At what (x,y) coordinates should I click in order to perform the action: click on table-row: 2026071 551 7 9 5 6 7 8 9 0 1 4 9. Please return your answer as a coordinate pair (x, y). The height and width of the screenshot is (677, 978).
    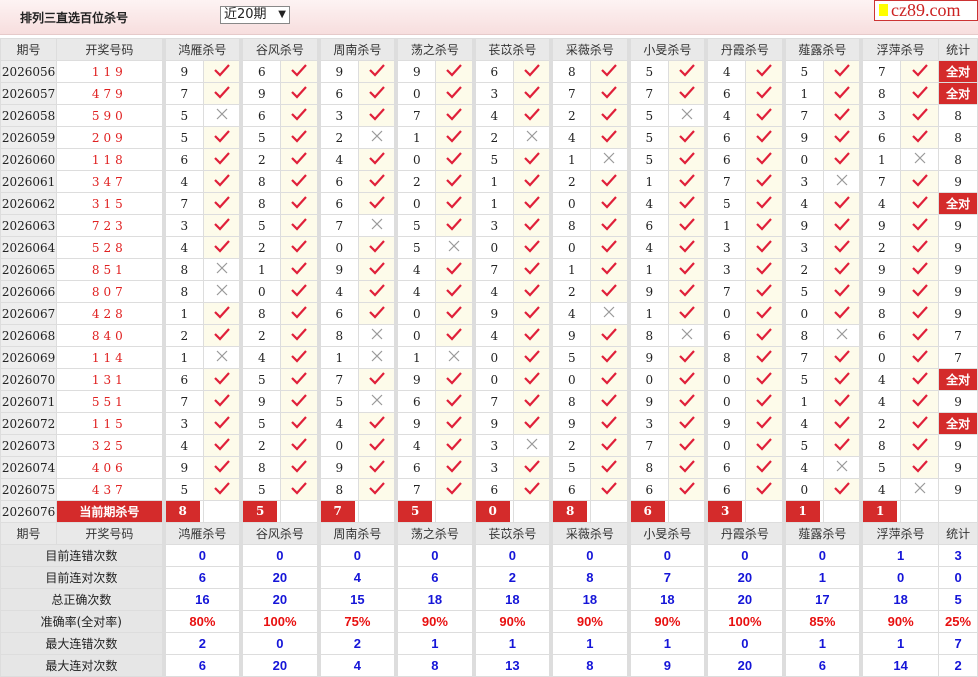
    Looking at the image, I should click on (489, 401).